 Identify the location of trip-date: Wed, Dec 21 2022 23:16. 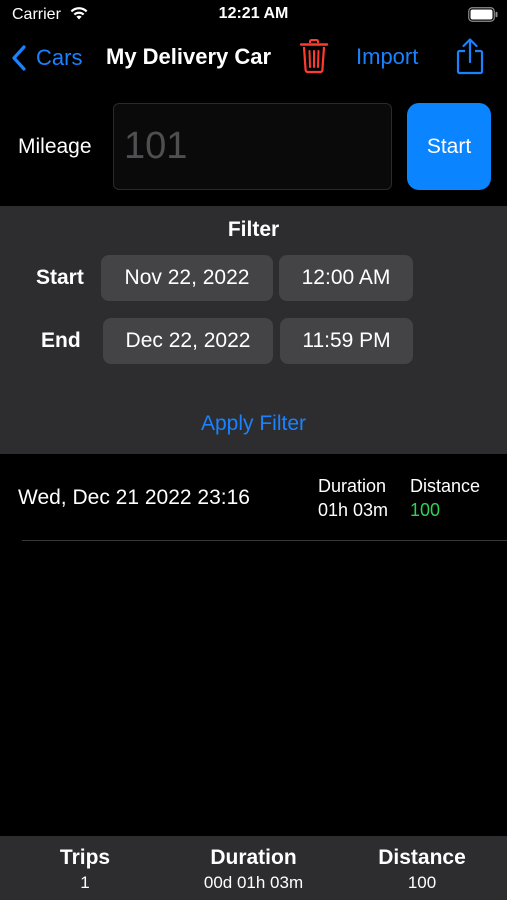
(134, 497).